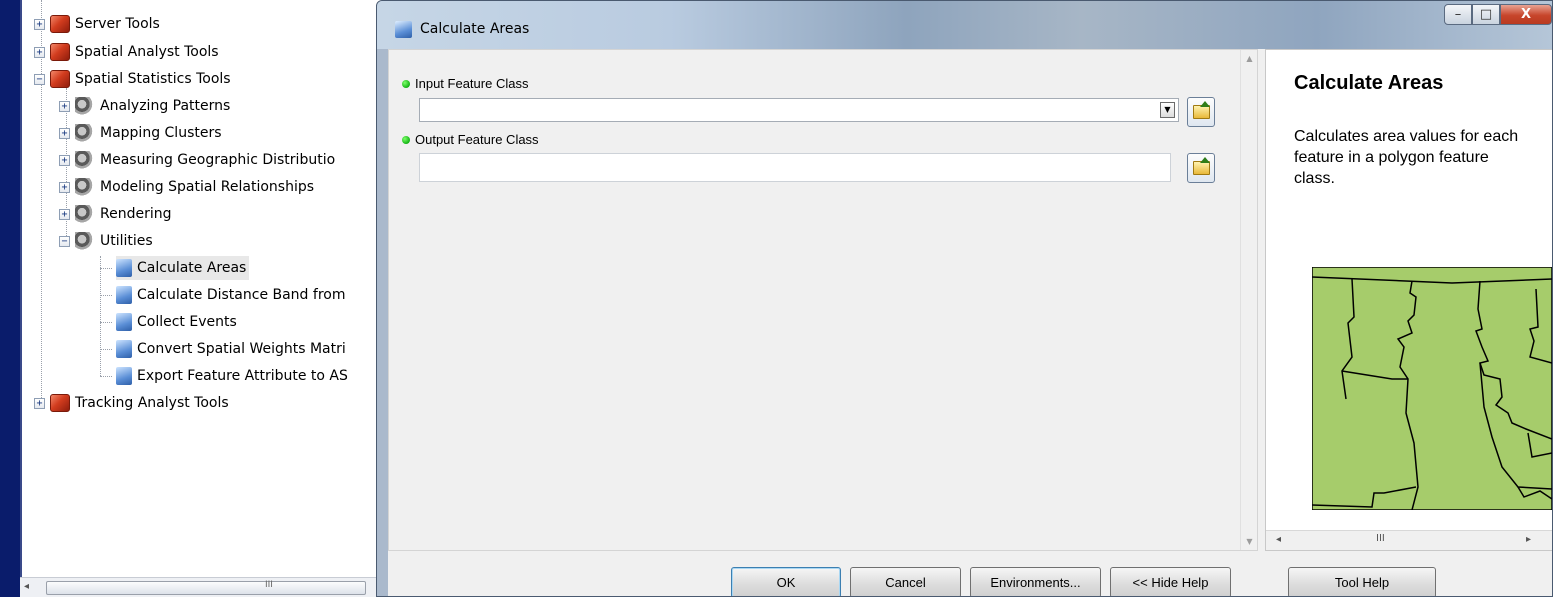 The width and height of the screenshot is (1553, 597). What do you see at coordinates (1248, 300) in the screenshot?
I see `parameters-vertical-scrollbar: ▲ ▼` at bounding box center [1248, 300].